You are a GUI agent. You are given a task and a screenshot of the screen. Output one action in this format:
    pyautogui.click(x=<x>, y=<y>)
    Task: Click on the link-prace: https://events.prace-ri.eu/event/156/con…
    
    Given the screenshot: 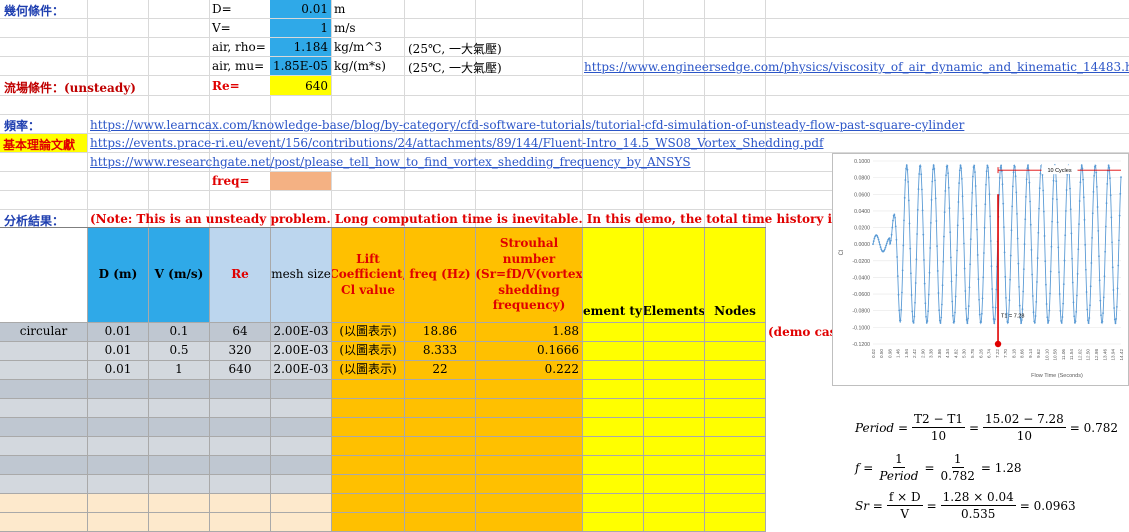 What is the action you would take?
    pyautogui.click(x=456, y=143)
    